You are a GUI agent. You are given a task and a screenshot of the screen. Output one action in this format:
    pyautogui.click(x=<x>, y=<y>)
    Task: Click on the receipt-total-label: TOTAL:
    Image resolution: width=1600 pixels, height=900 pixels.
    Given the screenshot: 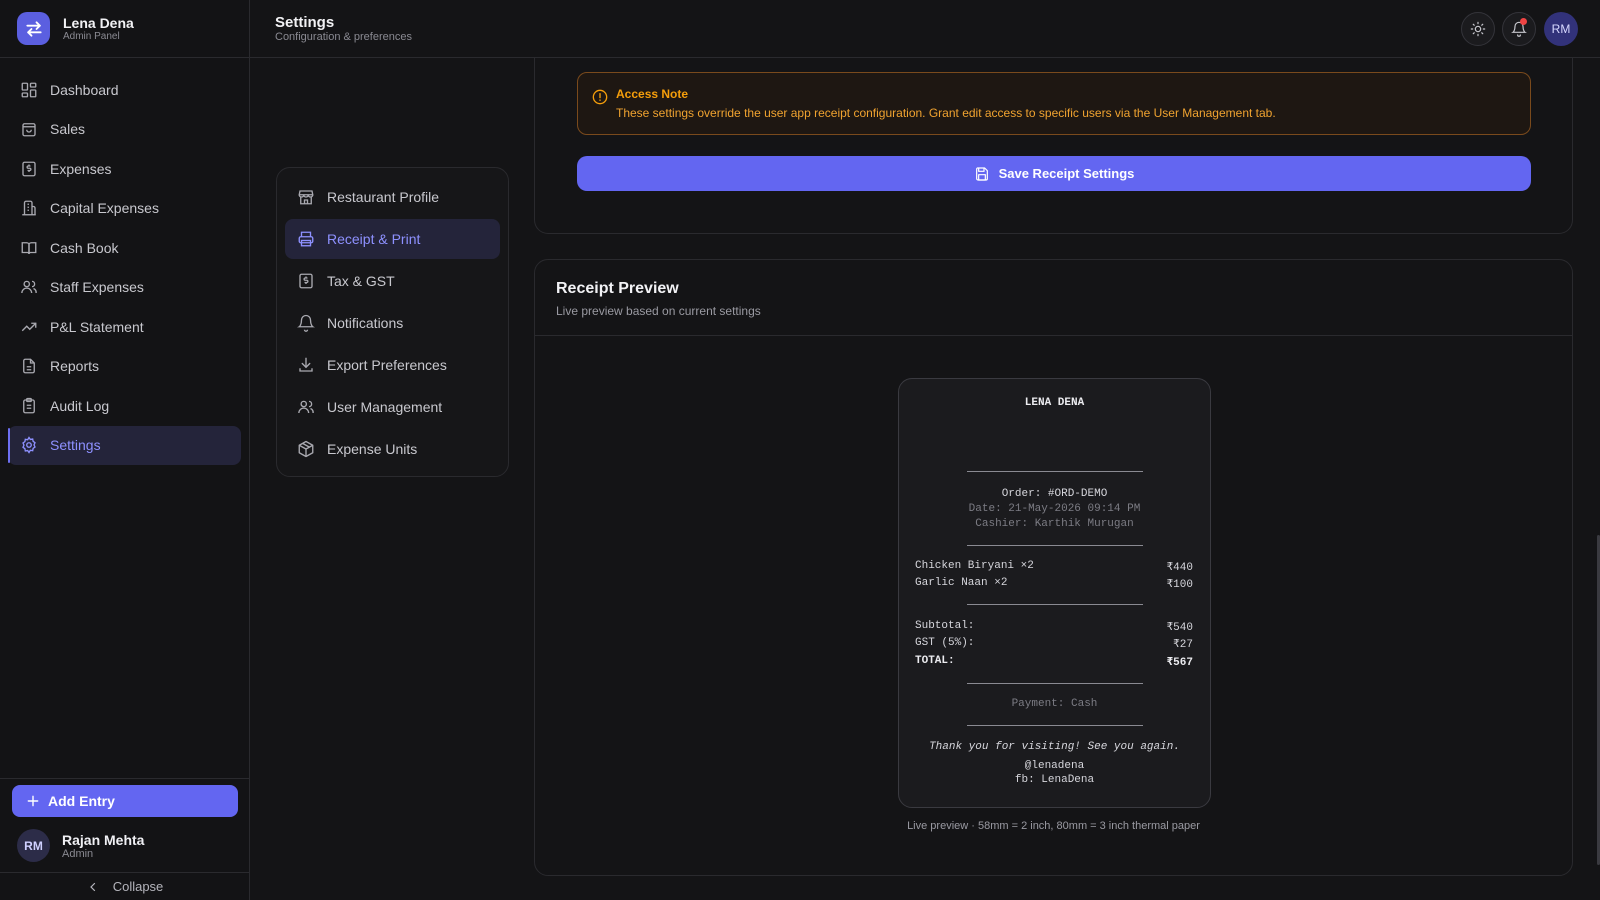 What is the action you would take?
    pyautogui.click(x=935, y=661)
    